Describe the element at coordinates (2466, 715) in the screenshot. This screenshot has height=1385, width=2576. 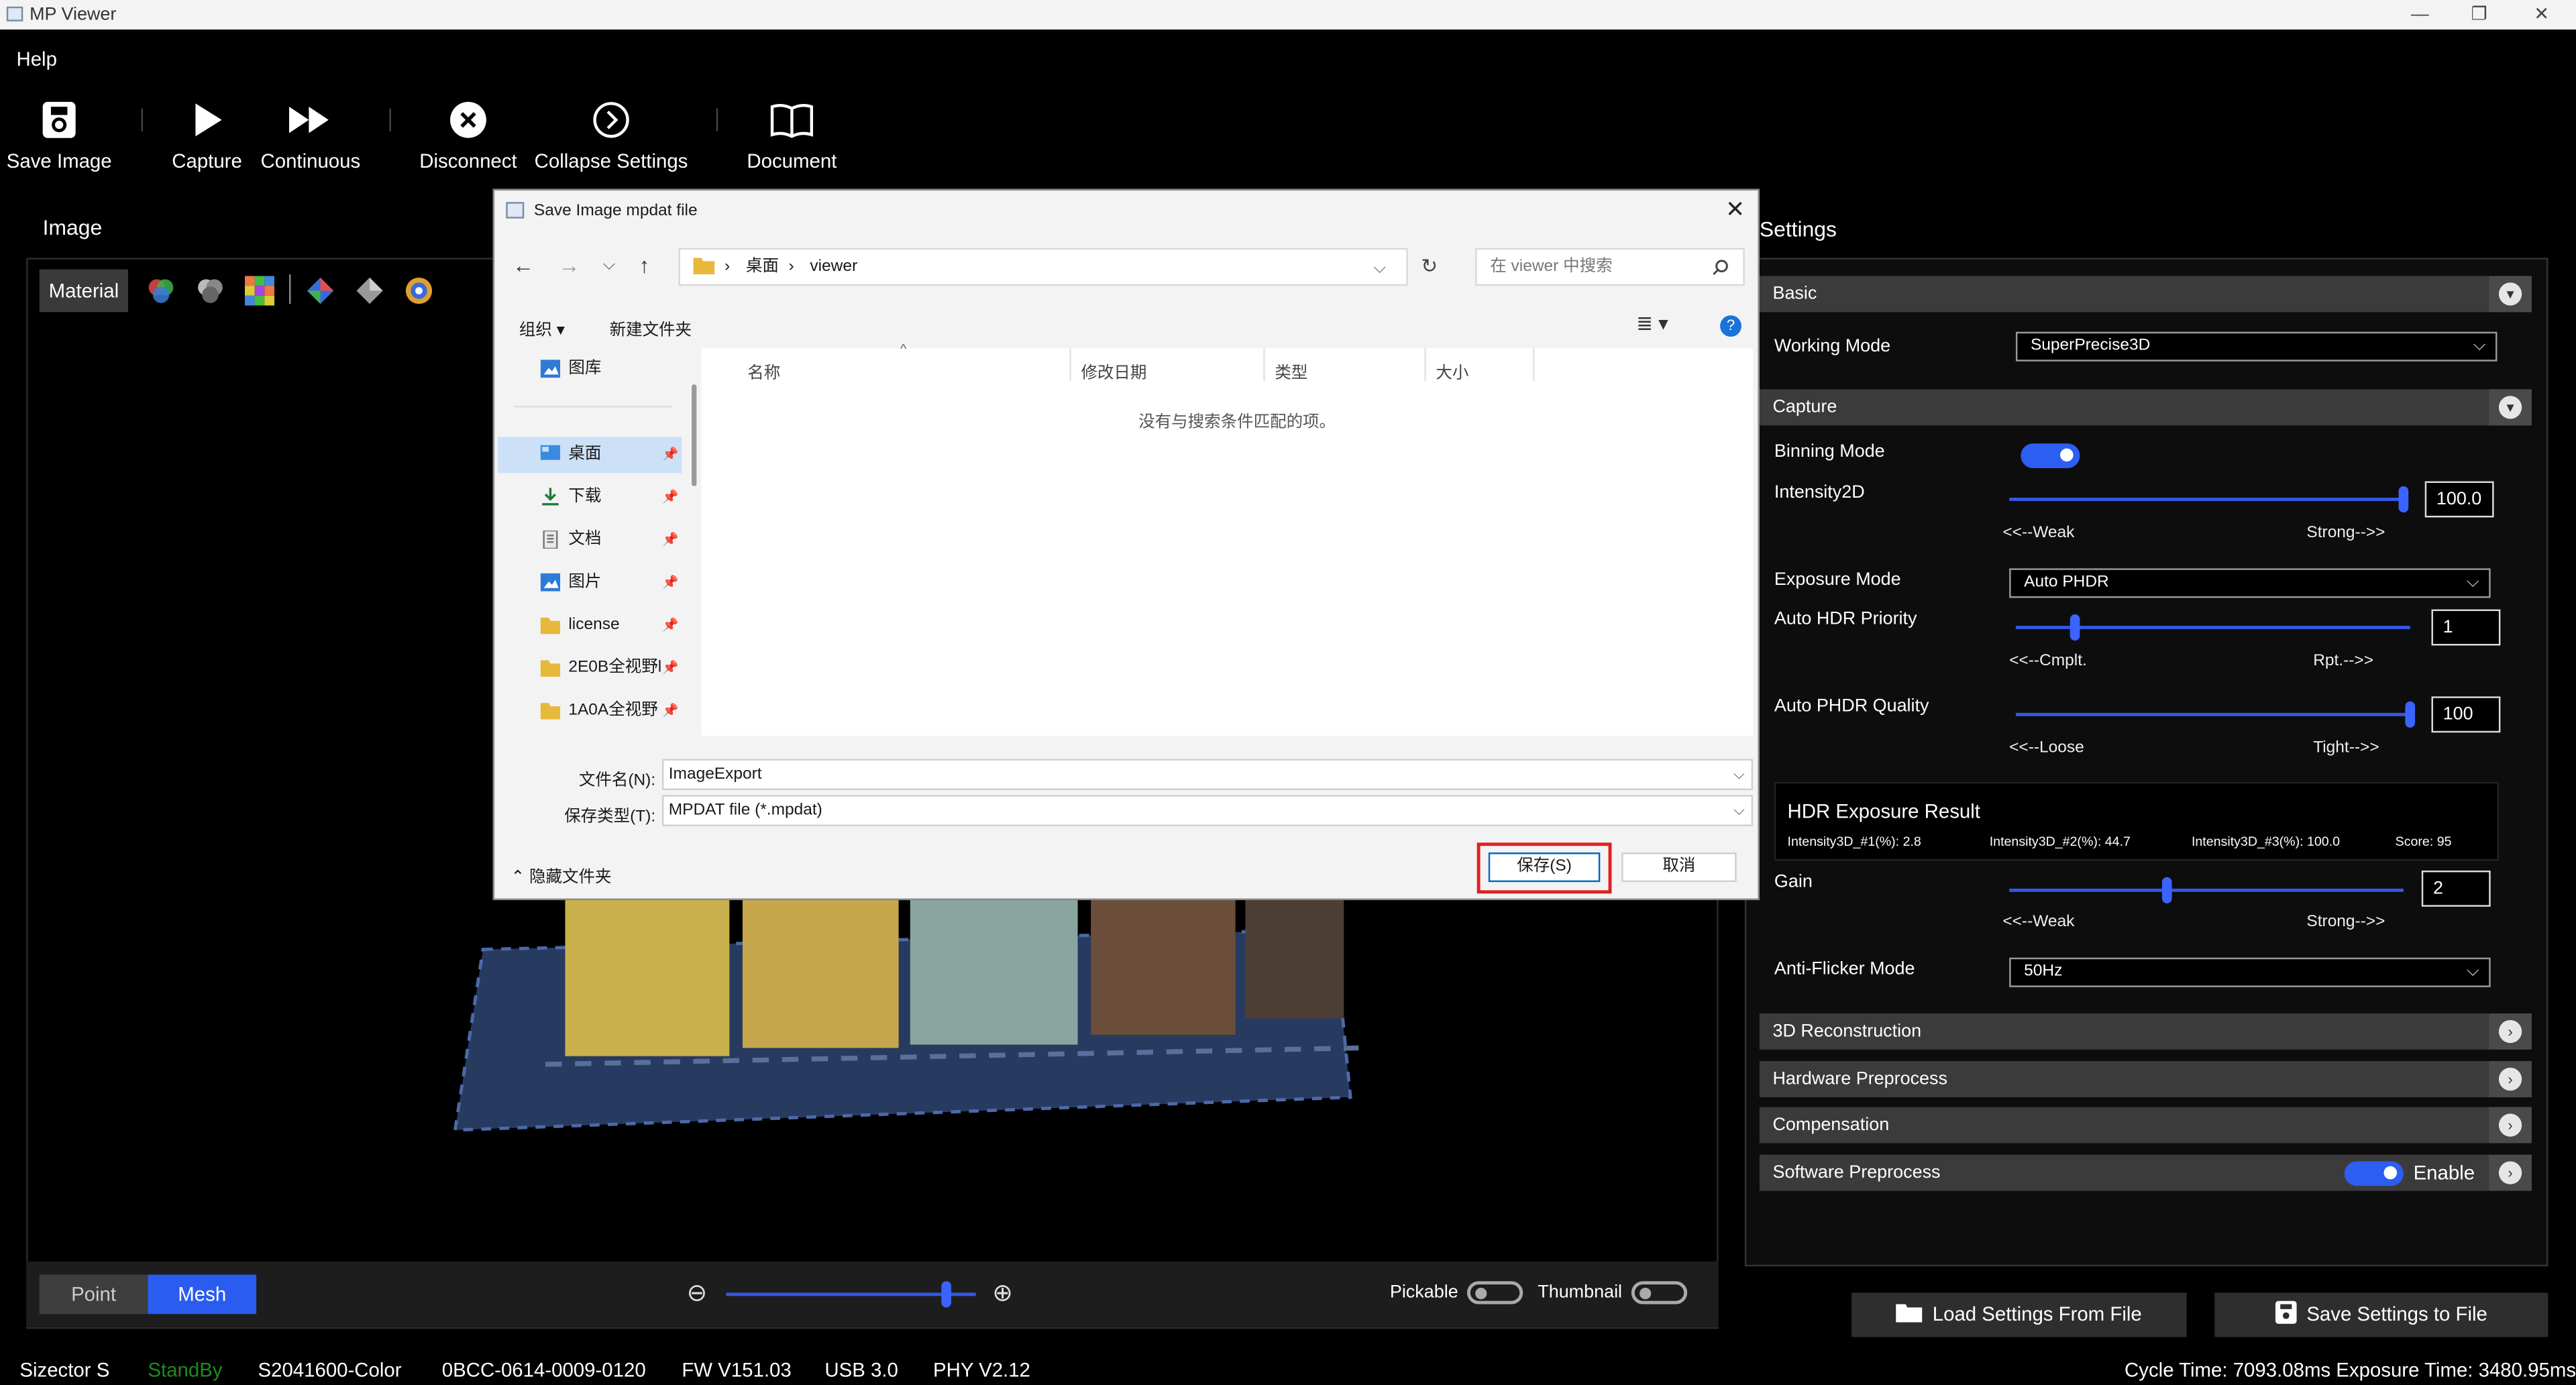
I see `auto-phdr-quality-value: 100` at that location.